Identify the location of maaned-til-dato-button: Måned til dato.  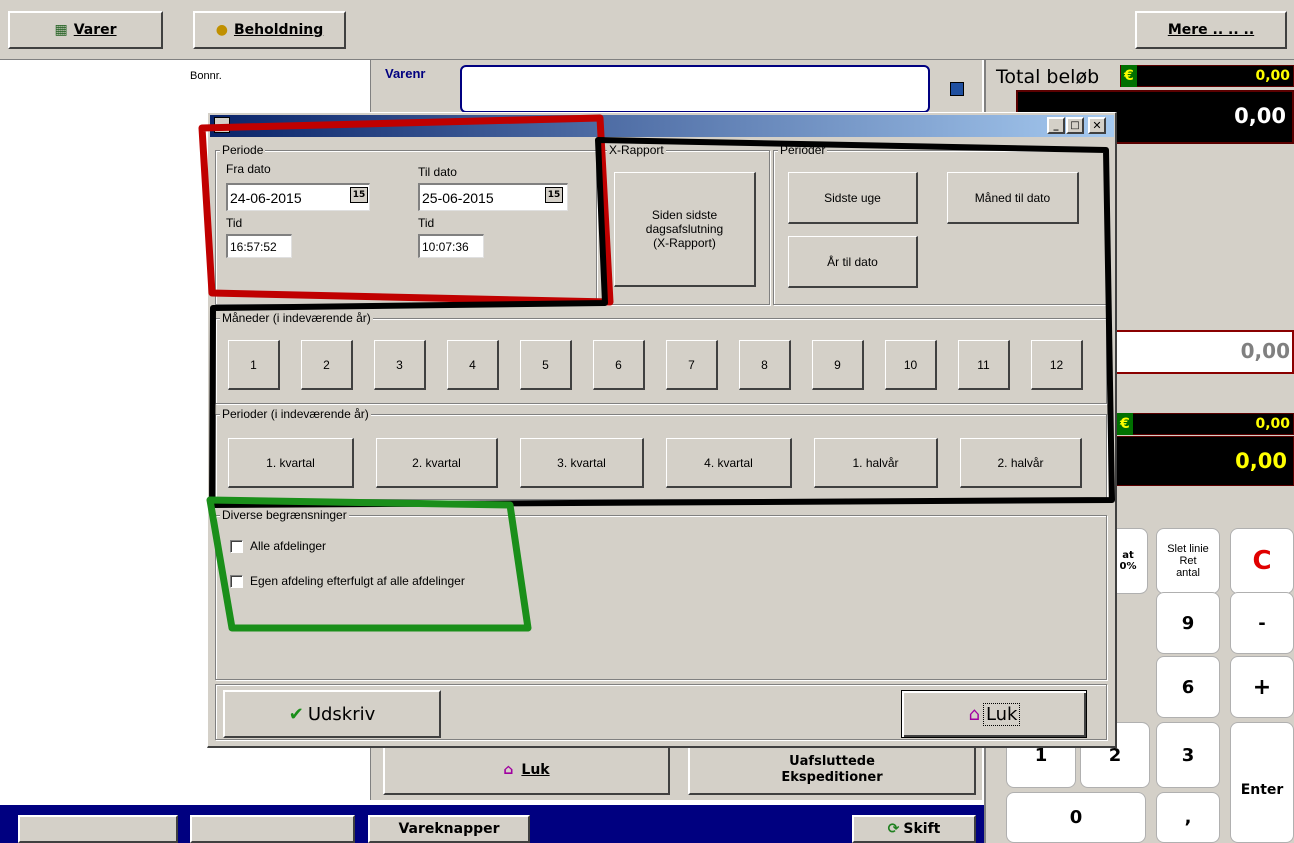
(1013, 198).